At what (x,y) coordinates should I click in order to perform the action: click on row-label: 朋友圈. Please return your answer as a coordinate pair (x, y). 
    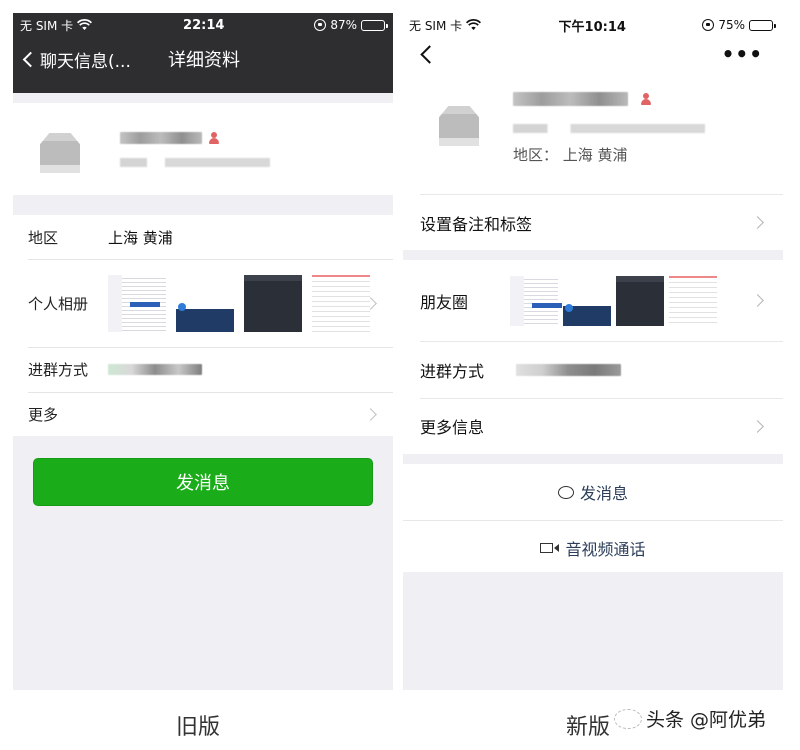
    Looking at the image, I should click on (444, 302).